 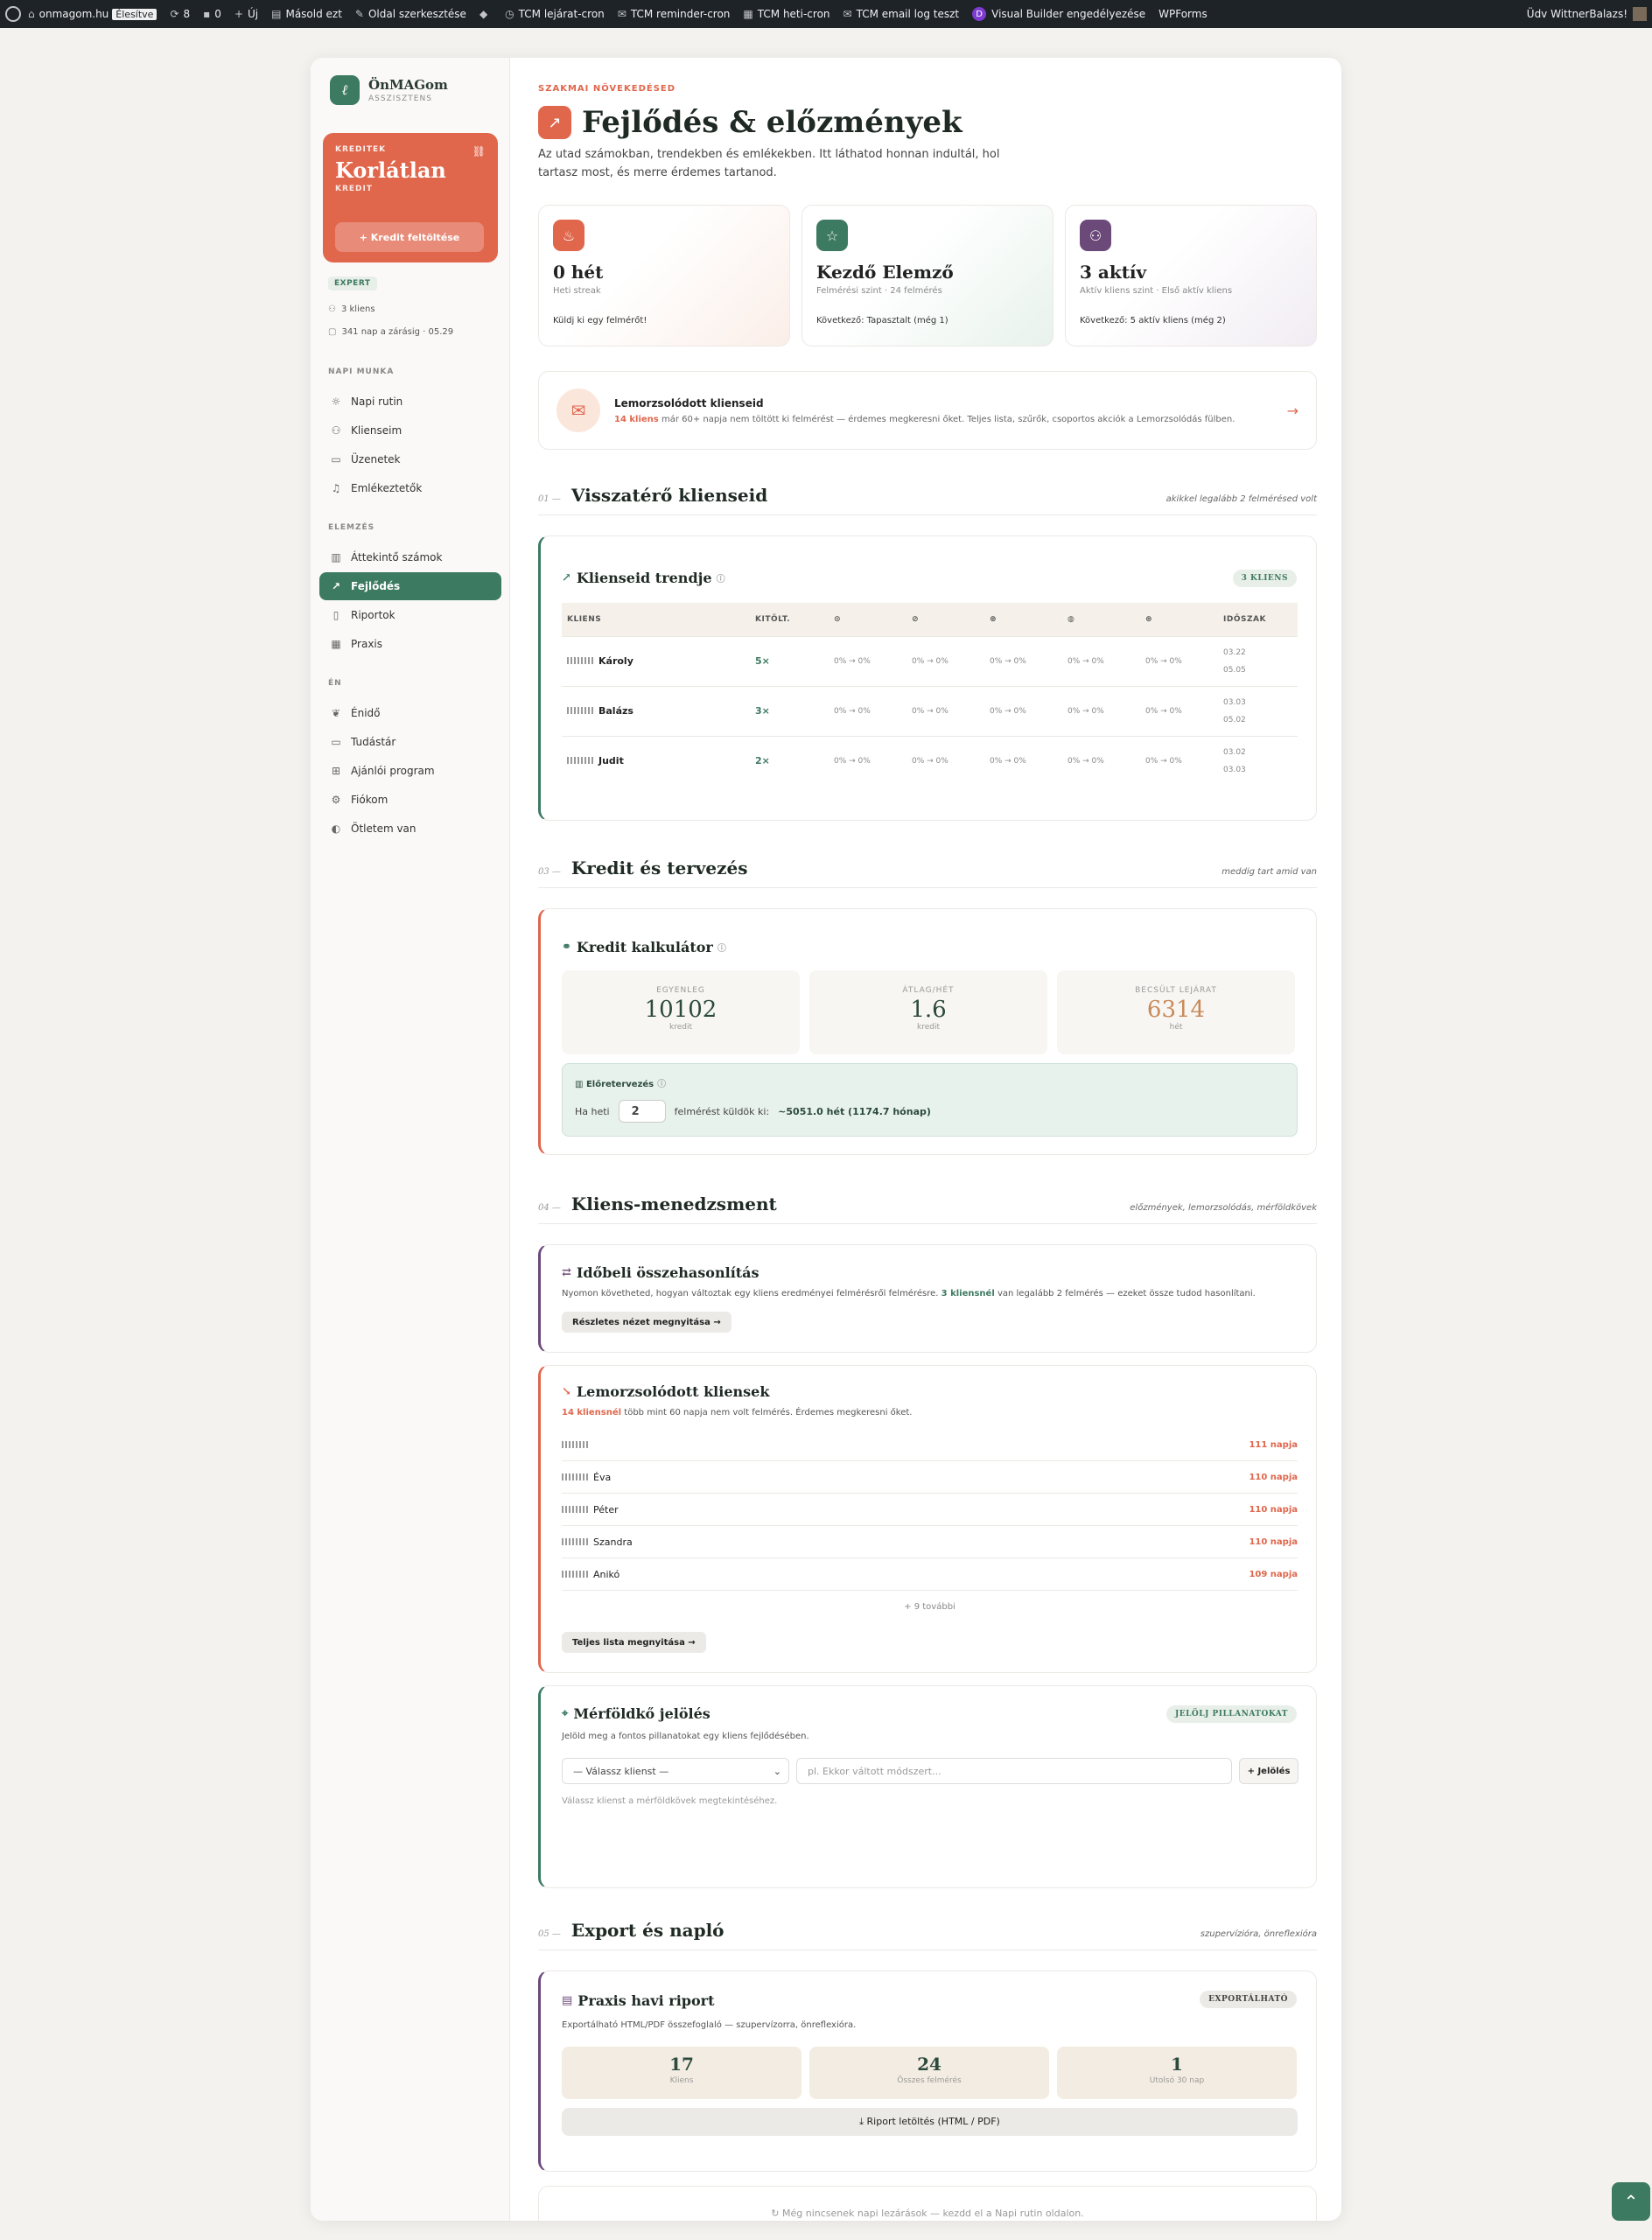 What do you see at coordinates (930, 1477) in the screenshot?
I see `list-item: Éva 110 napja` at bounding box center [930, 1477].